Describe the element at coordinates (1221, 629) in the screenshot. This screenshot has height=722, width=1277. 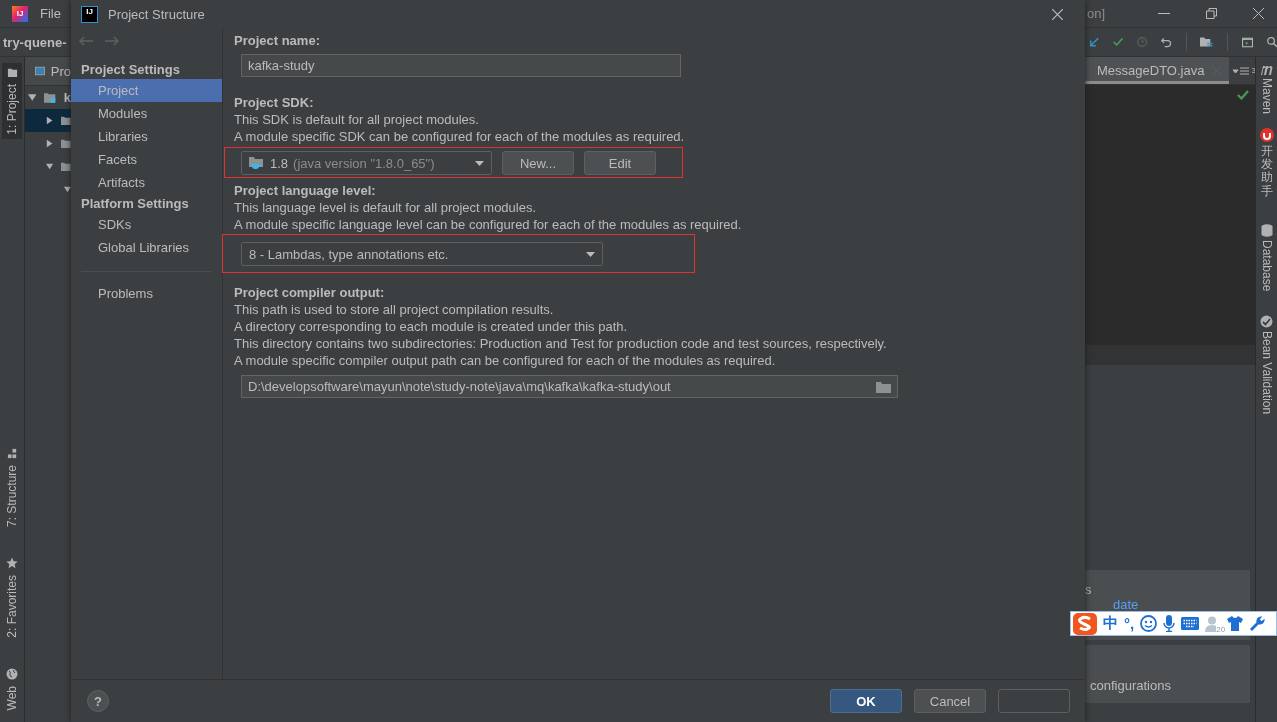
I see `badge-number: 20` at that location.